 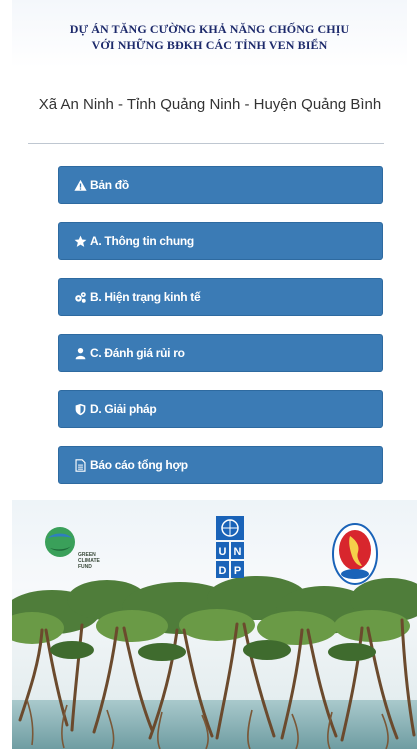 What do you see at coordinates (80, 353) in the screenshot?
I see `user-icon` at bounding box center [80, 353].